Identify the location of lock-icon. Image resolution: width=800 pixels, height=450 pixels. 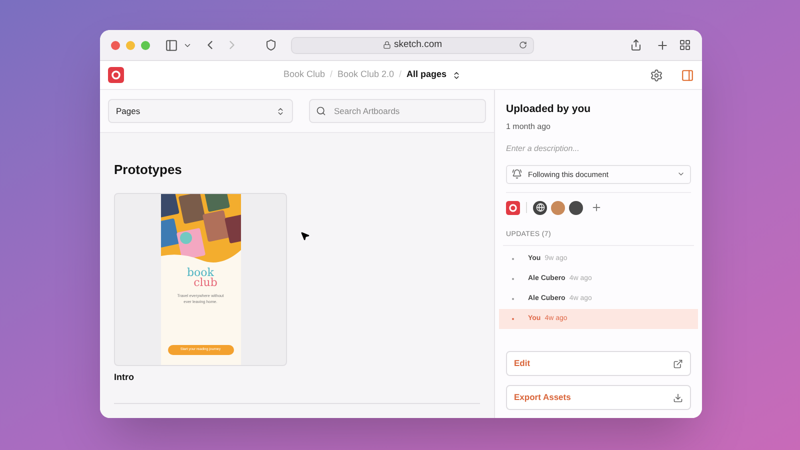
(386, 45).